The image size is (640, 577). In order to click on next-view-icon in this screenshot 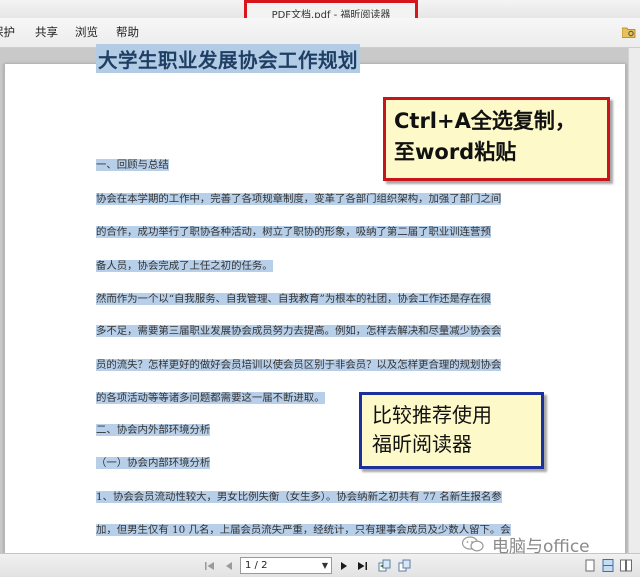, I will do `click(405, 566)`.